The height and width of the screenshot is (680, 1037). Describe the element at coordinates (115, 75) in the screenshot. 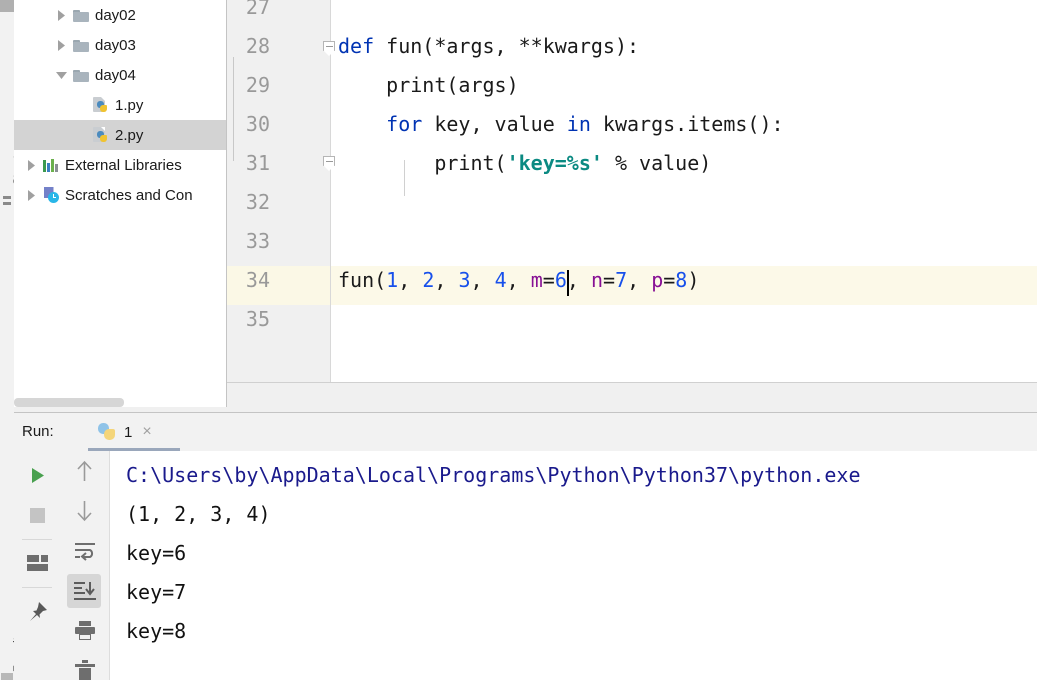

I see `tree-item-label: day04` at that location.